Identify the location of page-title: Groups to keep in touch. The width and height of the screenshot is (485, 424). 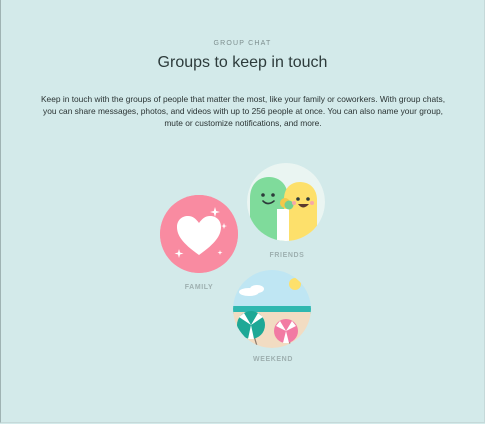
(242, 62).